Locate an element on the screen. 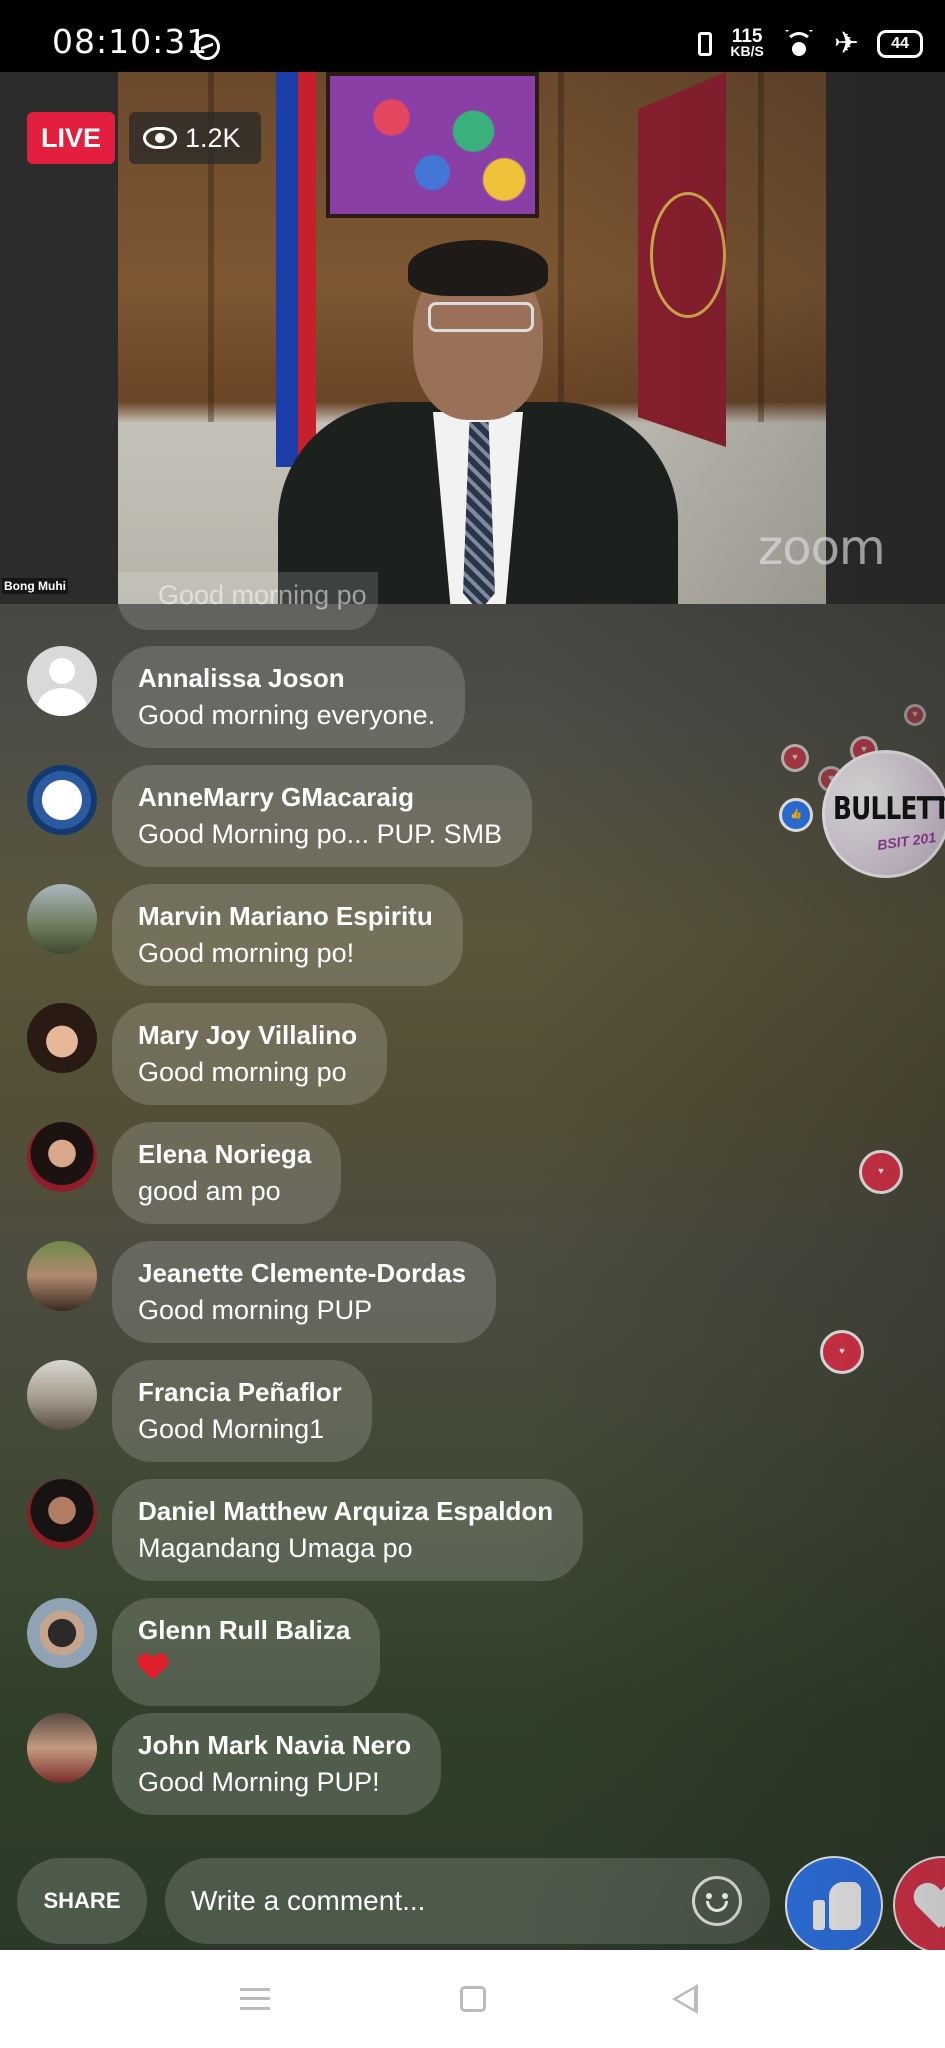 This screenshot has width=945, height=2048. battery-level: 44 is located at coordinates (900, 44).